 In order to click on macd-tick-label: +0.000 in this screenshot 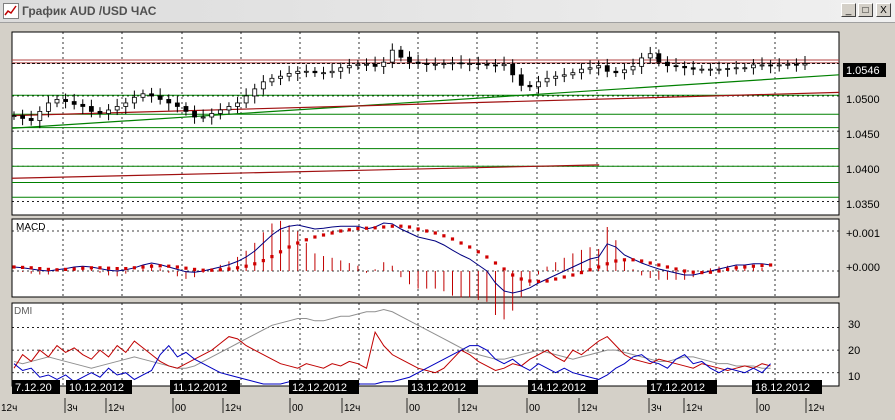, I will do `click(863, 268)`.